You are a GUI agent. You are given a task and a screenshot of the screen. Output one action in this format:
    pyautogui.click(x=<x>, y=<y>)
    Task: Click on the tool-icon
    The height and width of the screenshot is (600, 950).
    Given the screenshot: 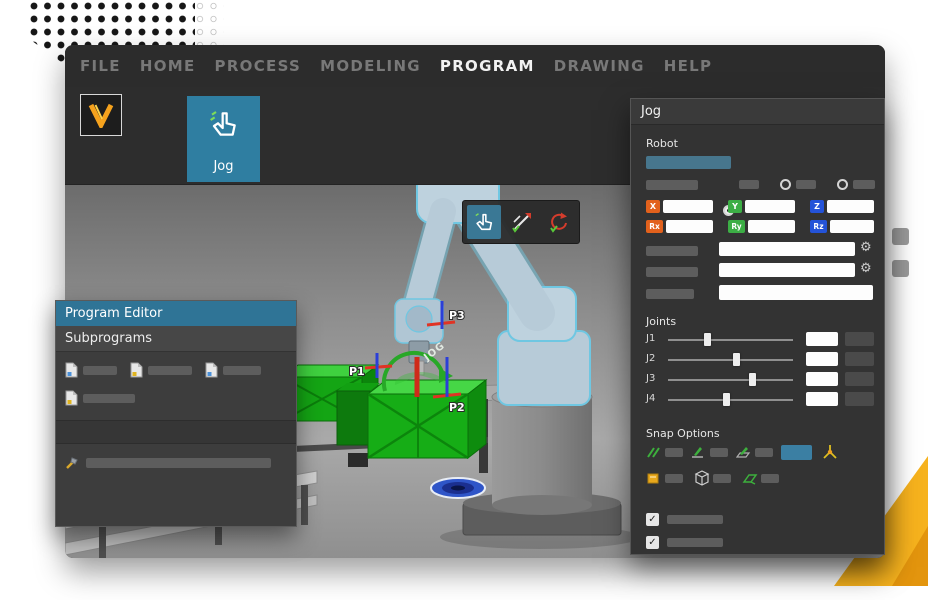 What is the action you would take?
    pyautogui.click(x=72, y=463)
    